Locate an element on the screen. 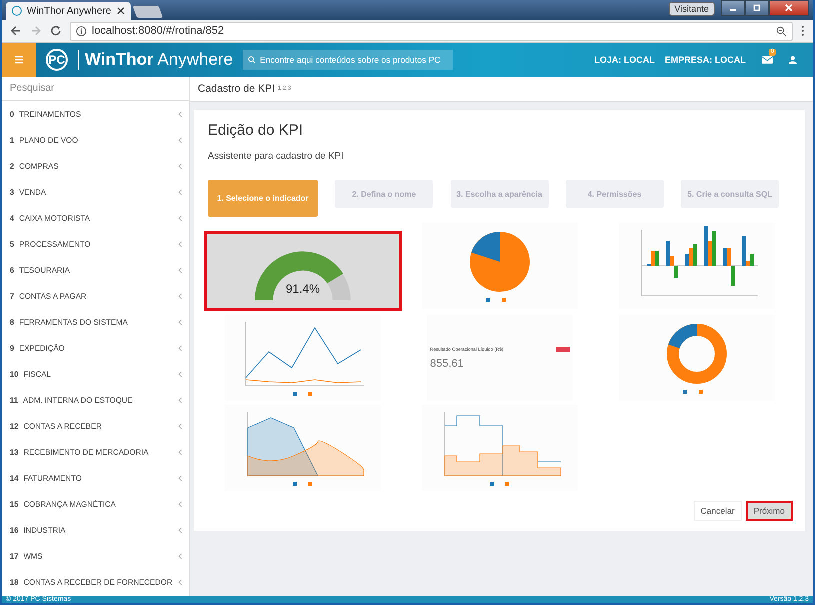 This screenshot has width=815, height=605. minimize-button is located at coordinates (733, 8).